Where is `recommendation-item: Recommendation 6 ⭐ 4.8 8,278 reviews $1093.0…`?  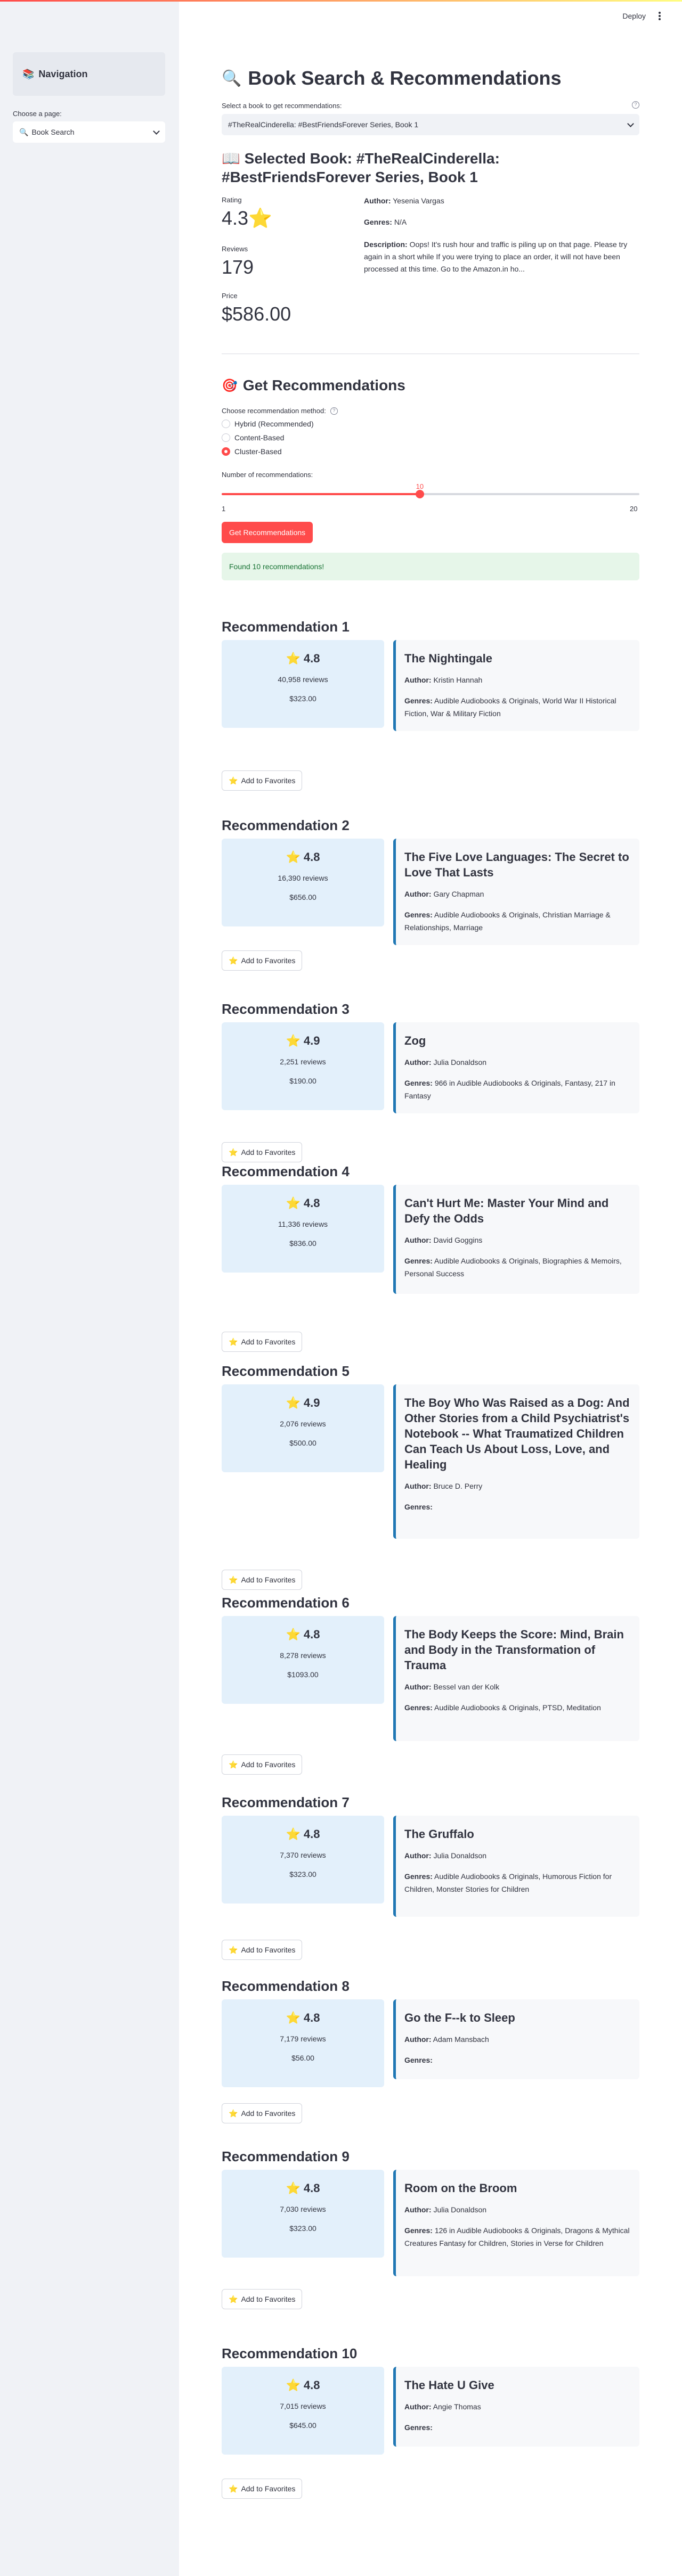 recommendation-item: Recommendation 6 ⭐ 4.8 8,278 reviews $1093.0… is located at coordinates (431, 1685).